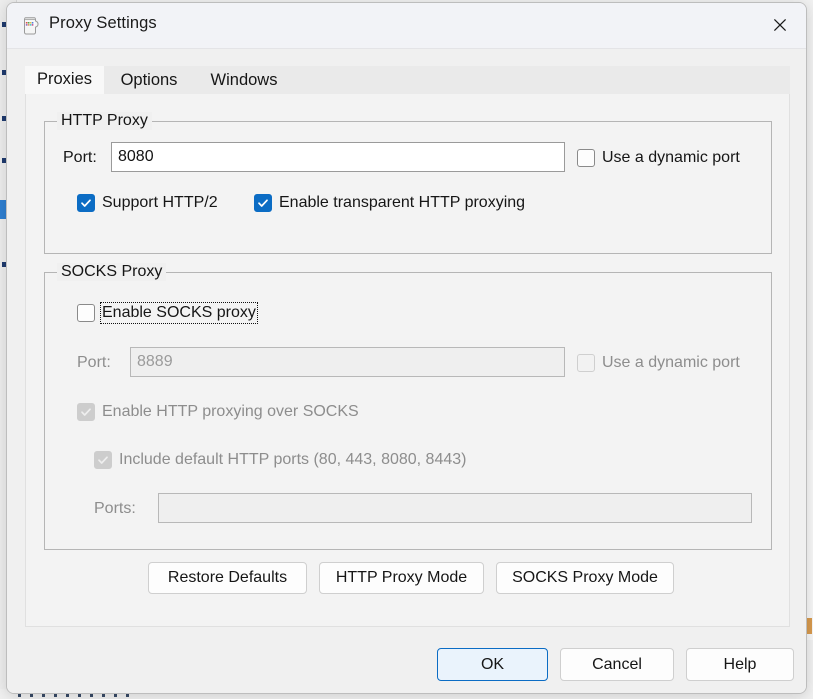  What do you see at coordinates (179, 313) in the screenshot?
I see `enable-socks-label: Enable SOCKS proxy` at bounding box center [179, 313].